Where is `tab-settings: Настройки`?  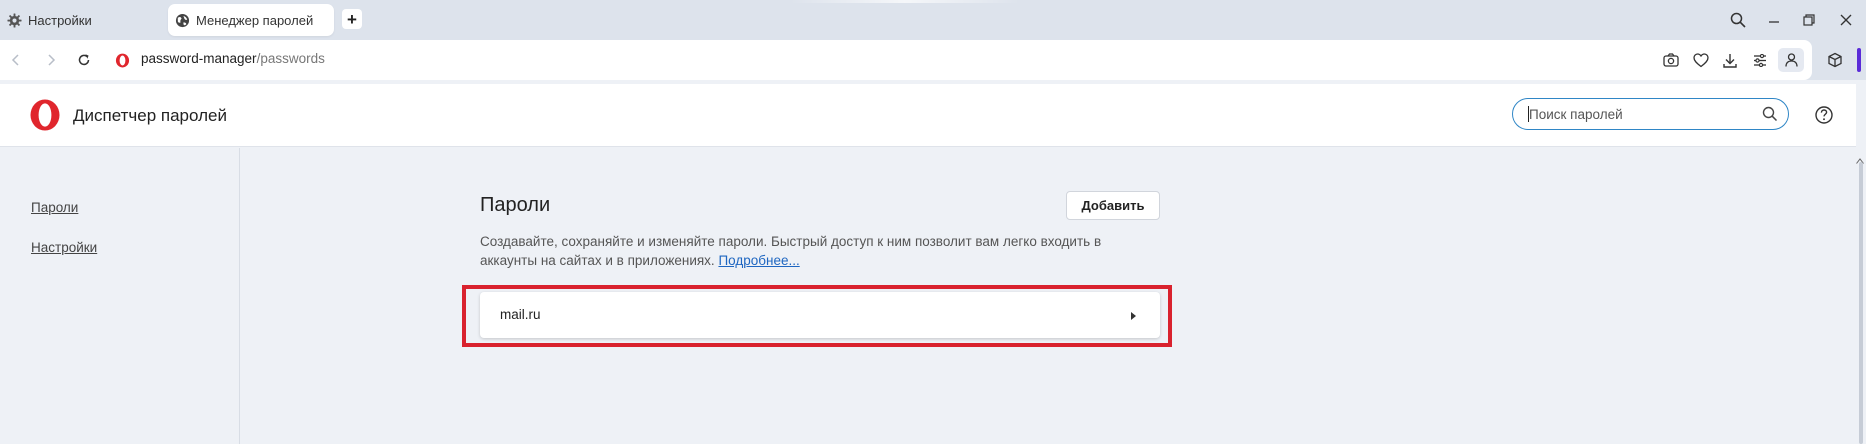
tab-settings: Настройки is located at coordinates (84, 20).